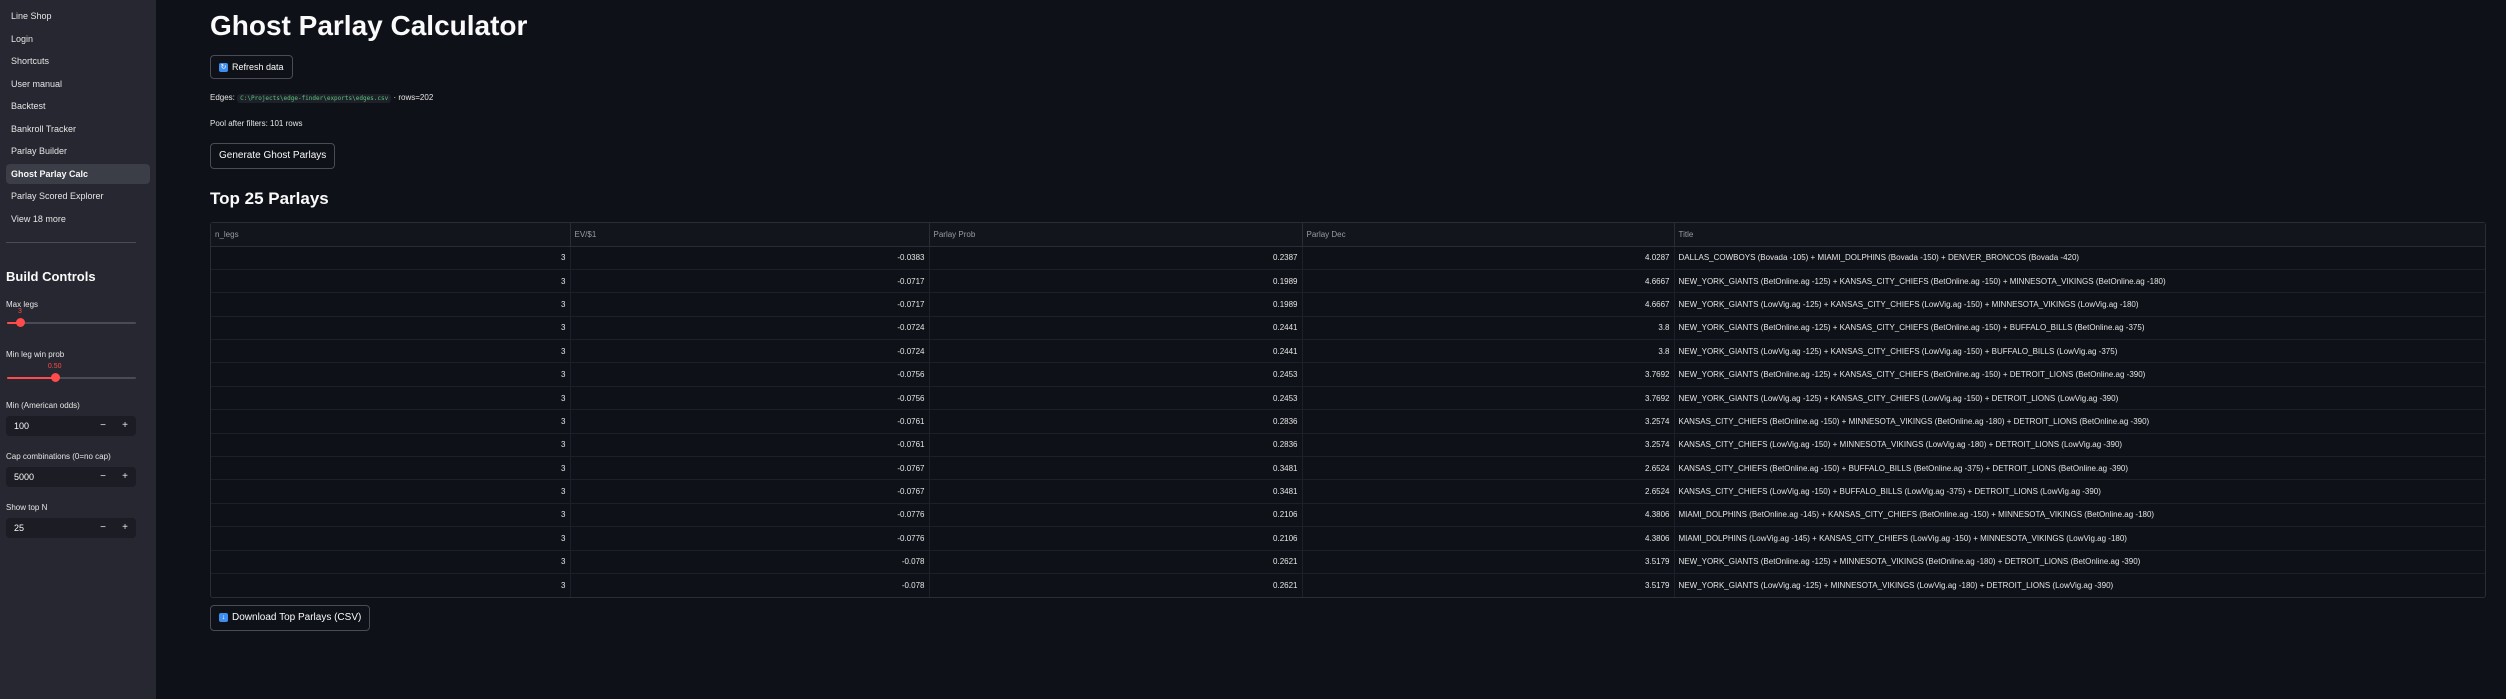 Image resolution: width=2506 pixels, height=699 pixels. Describe the element at coordinates (78, 16) in the screenshot. I see `sidebar-nav-item: Line Shop` at that location.